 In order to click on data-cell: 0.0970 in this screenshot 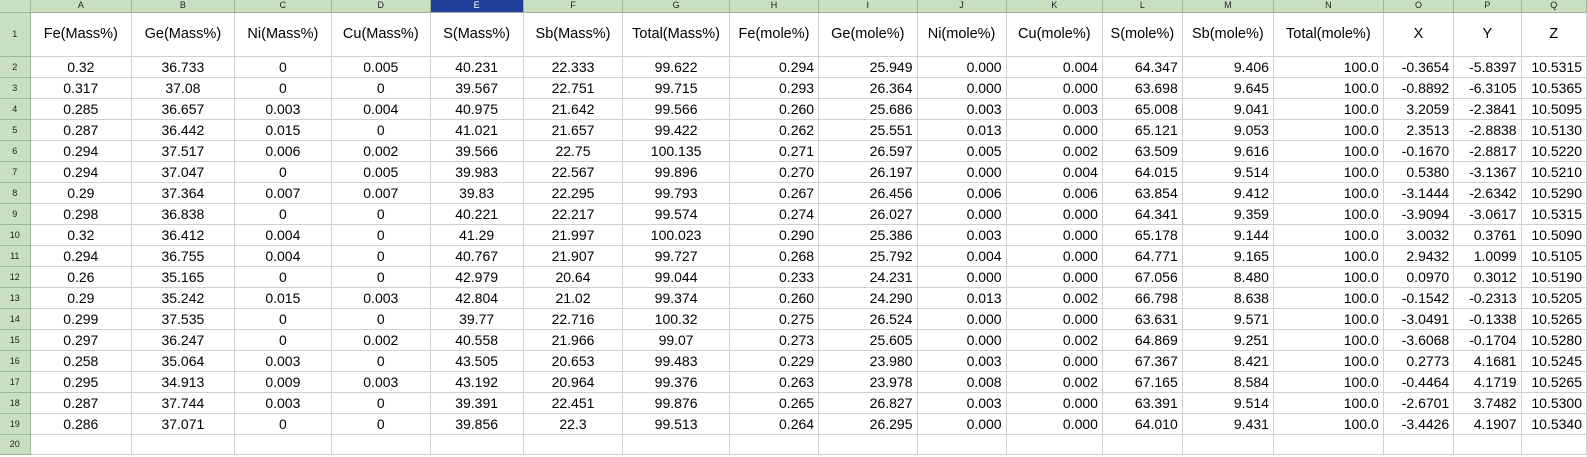, I will do `click(1419, 277)`.